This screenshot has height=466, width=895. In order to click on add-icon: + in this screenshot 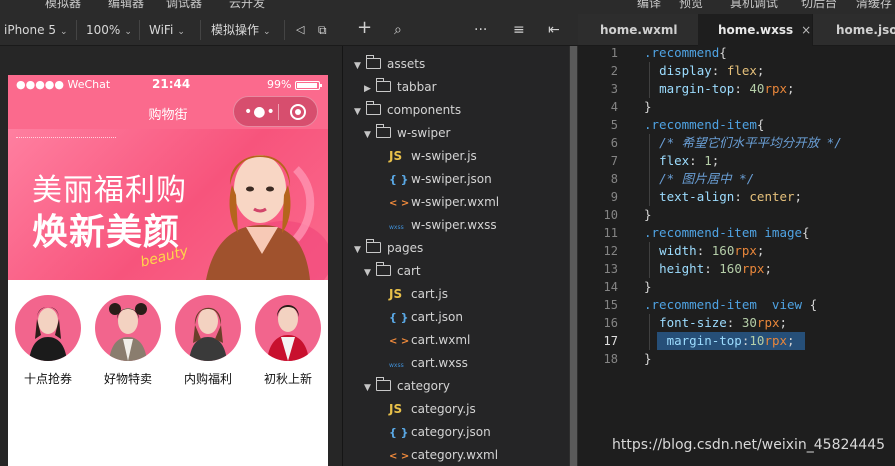, I will do `click(364, 28)`.